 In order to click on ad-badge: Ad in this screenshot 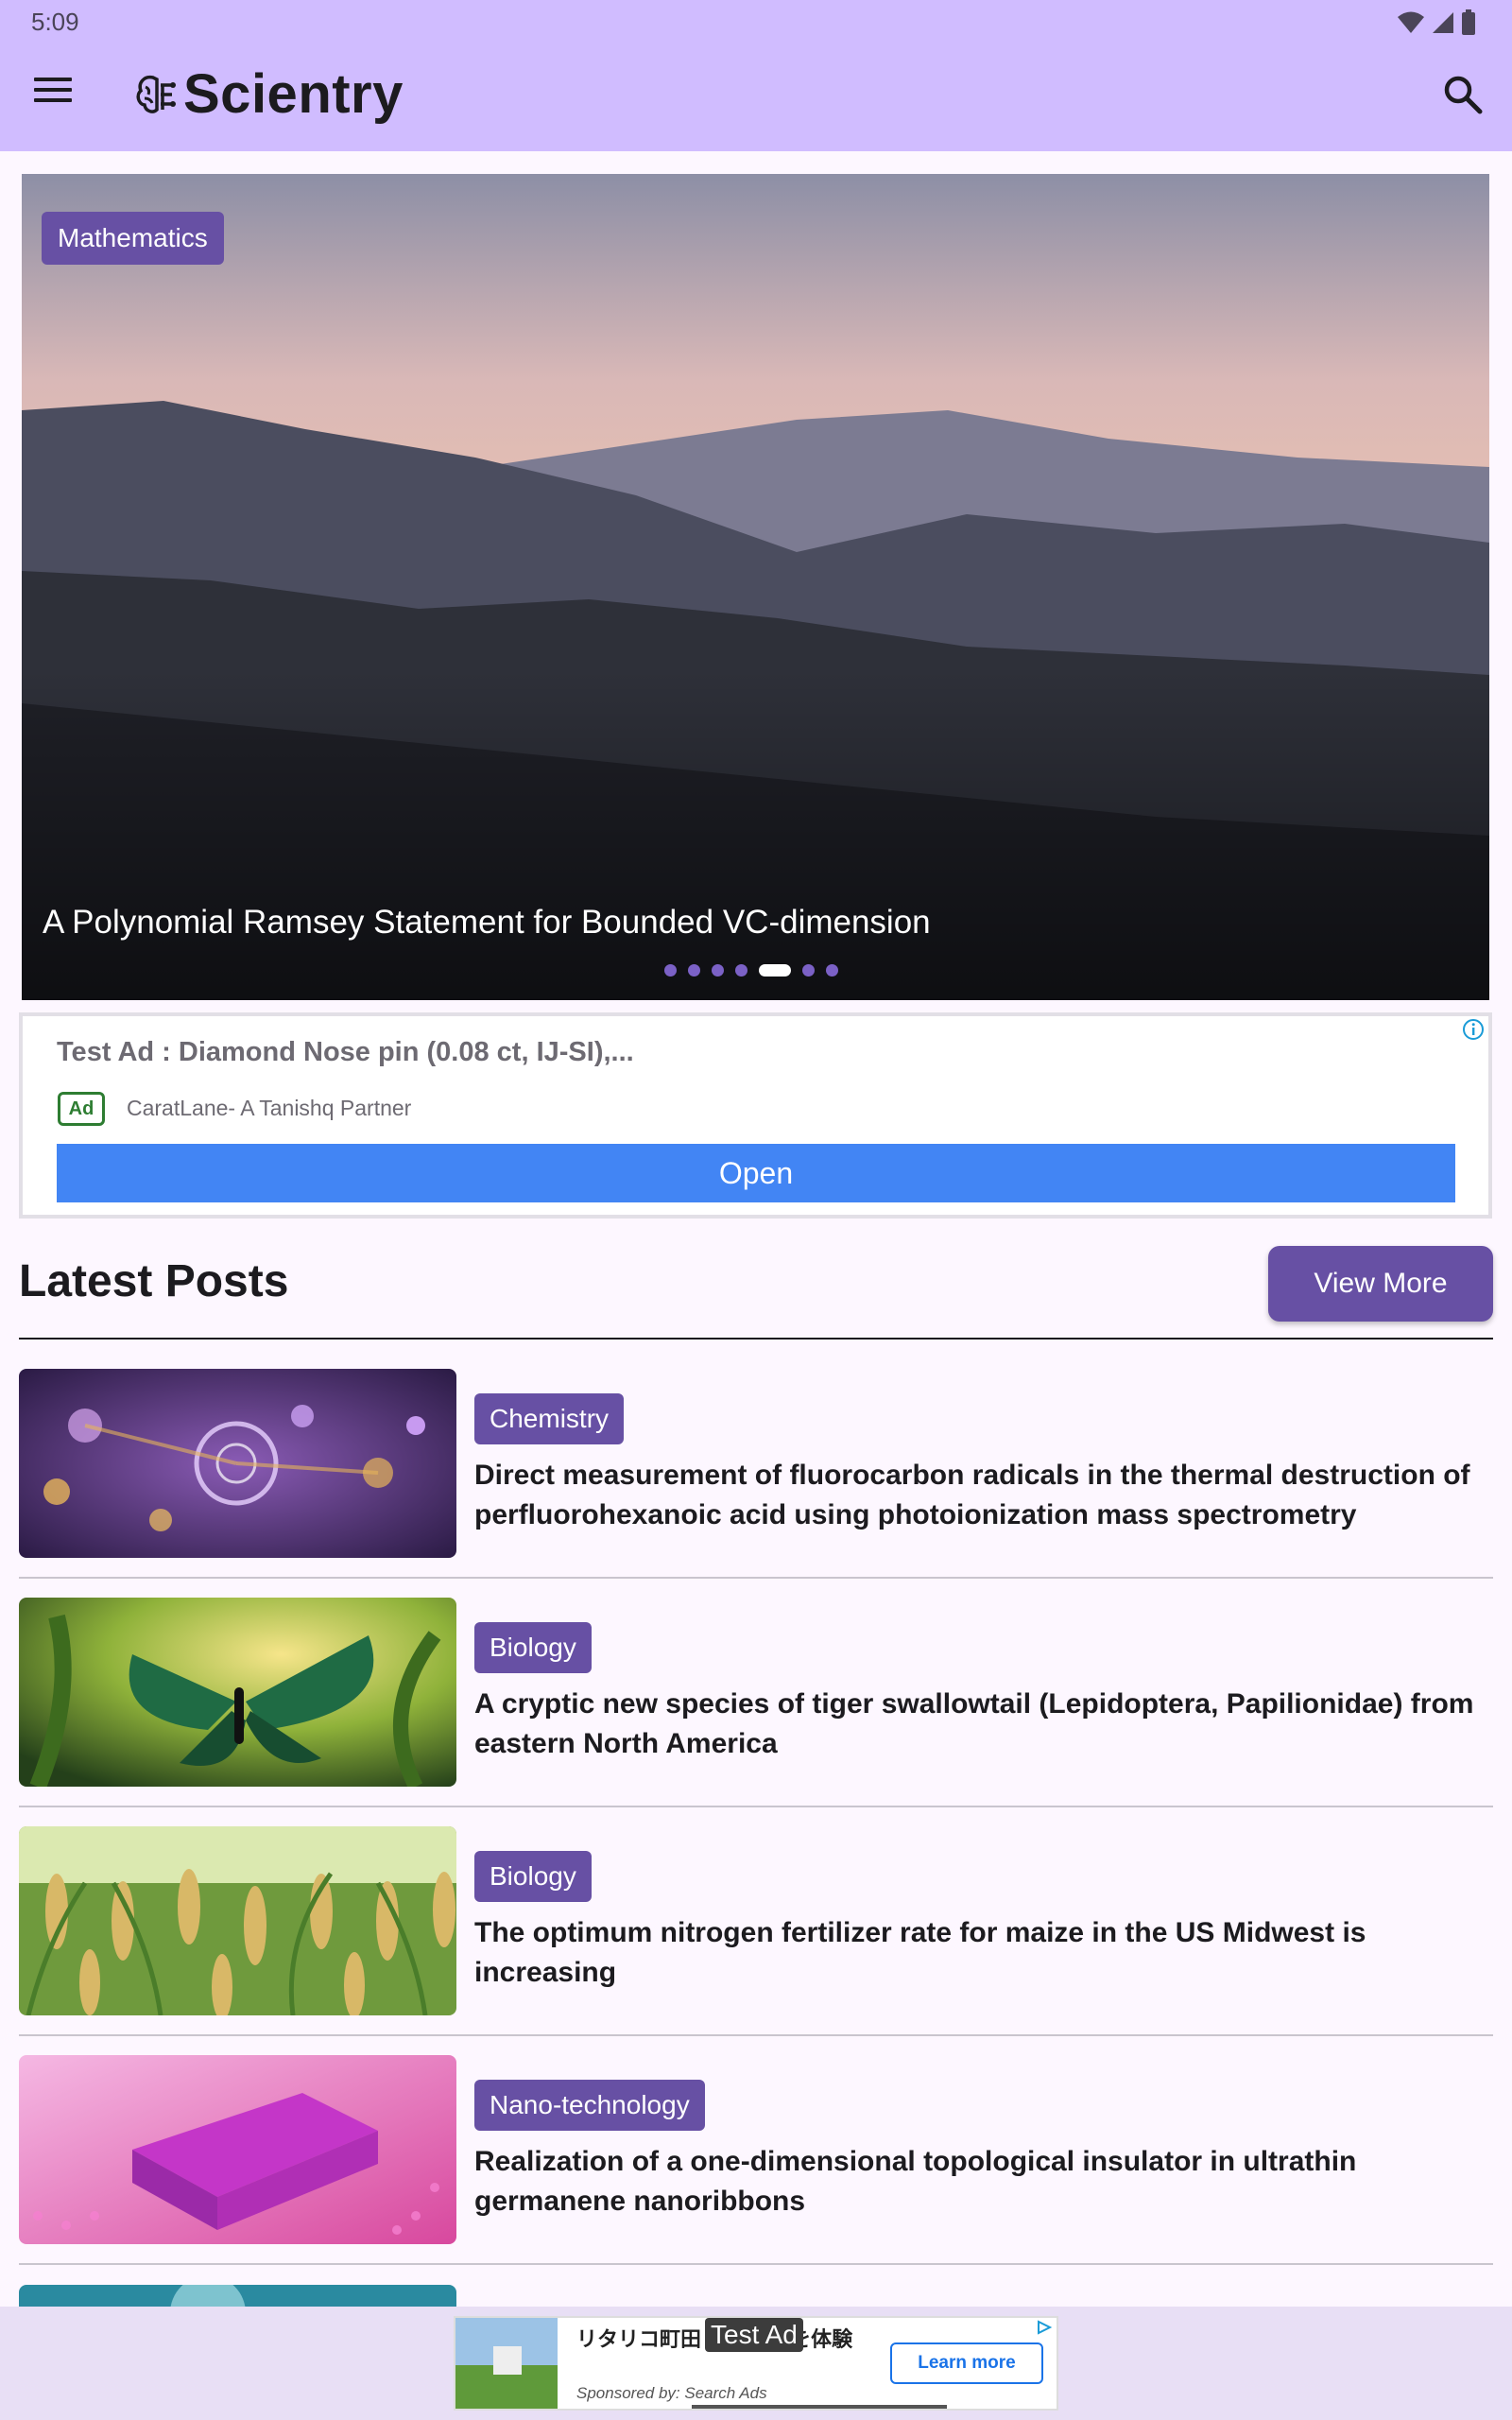, I will do `click(81, 1109)`.